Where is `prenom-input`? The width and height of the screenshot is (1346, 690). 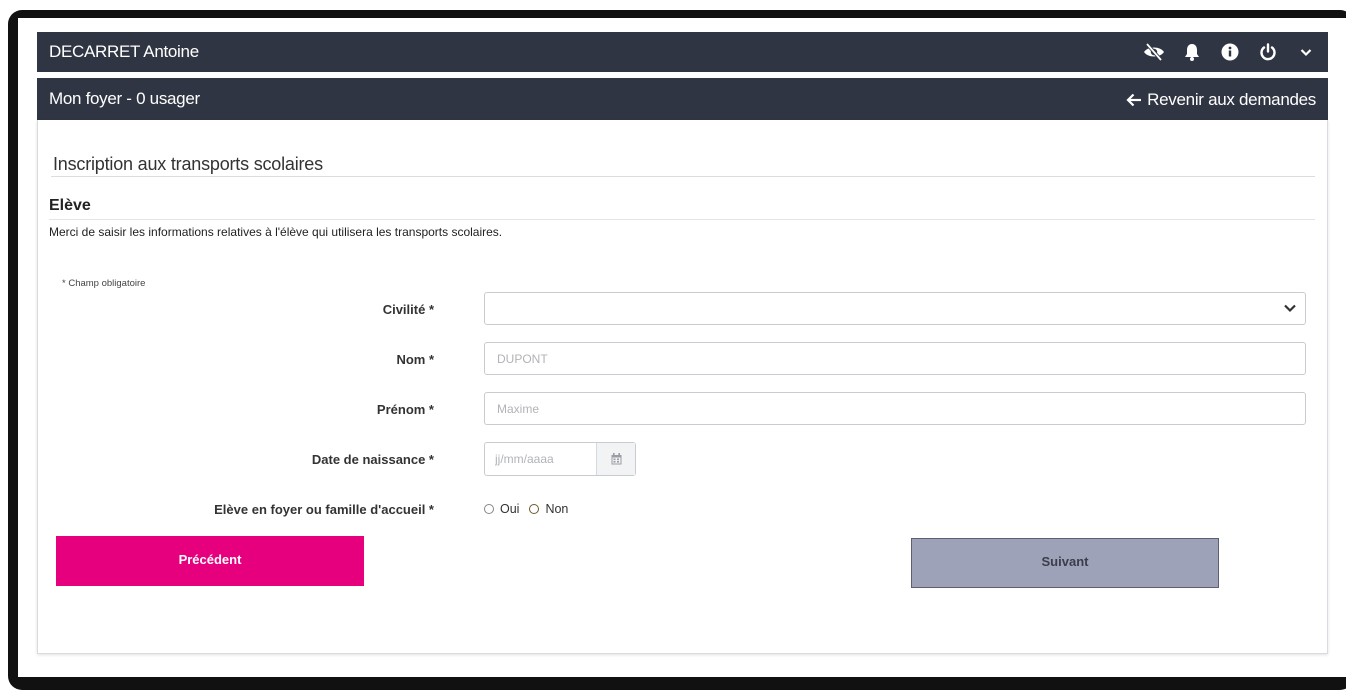 prenom-input is located at coordinates (895, 408).